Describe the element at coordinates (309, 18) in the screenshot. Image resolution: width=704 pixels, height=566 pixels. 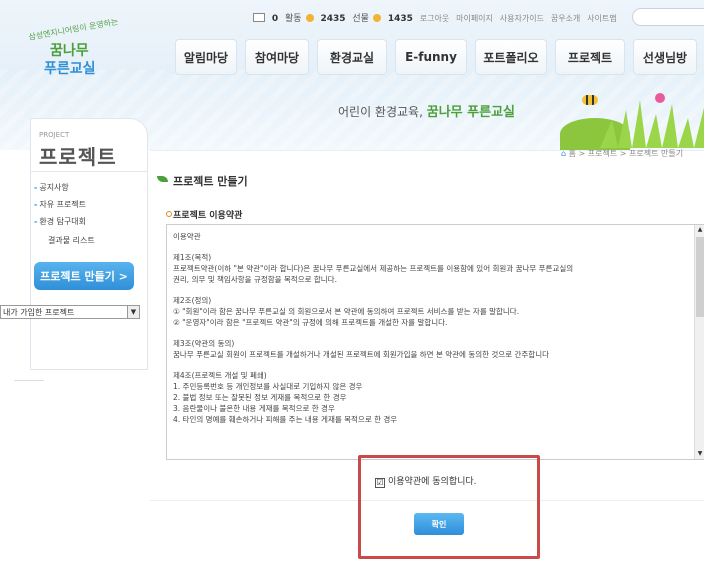
I see `activity-coin-icon` at that location.